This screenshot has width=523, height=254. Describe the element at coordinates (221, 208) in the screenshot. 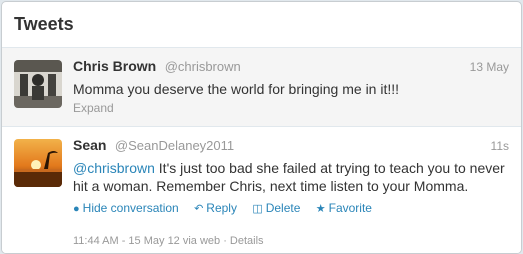

I see `reply-label: Reply` at that location.